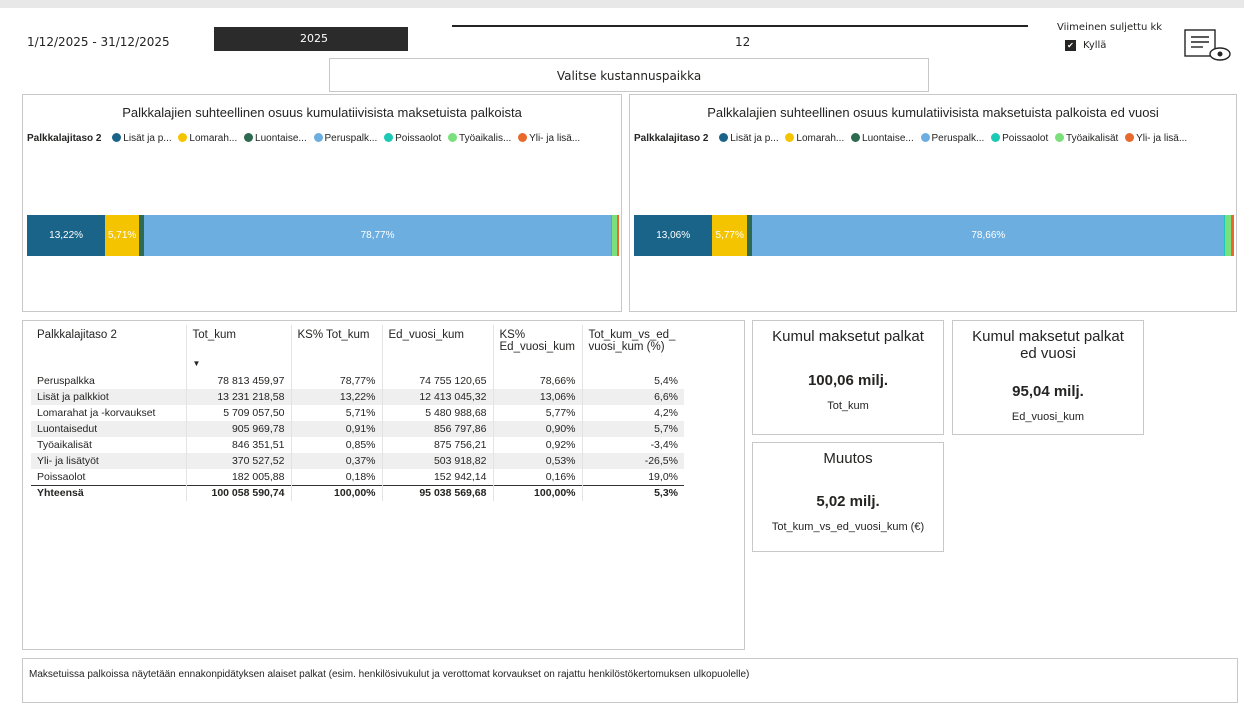  I want to click on column-header: Tot_kum_vs_ed_ vuosi_kum (%), so click(633, 349).